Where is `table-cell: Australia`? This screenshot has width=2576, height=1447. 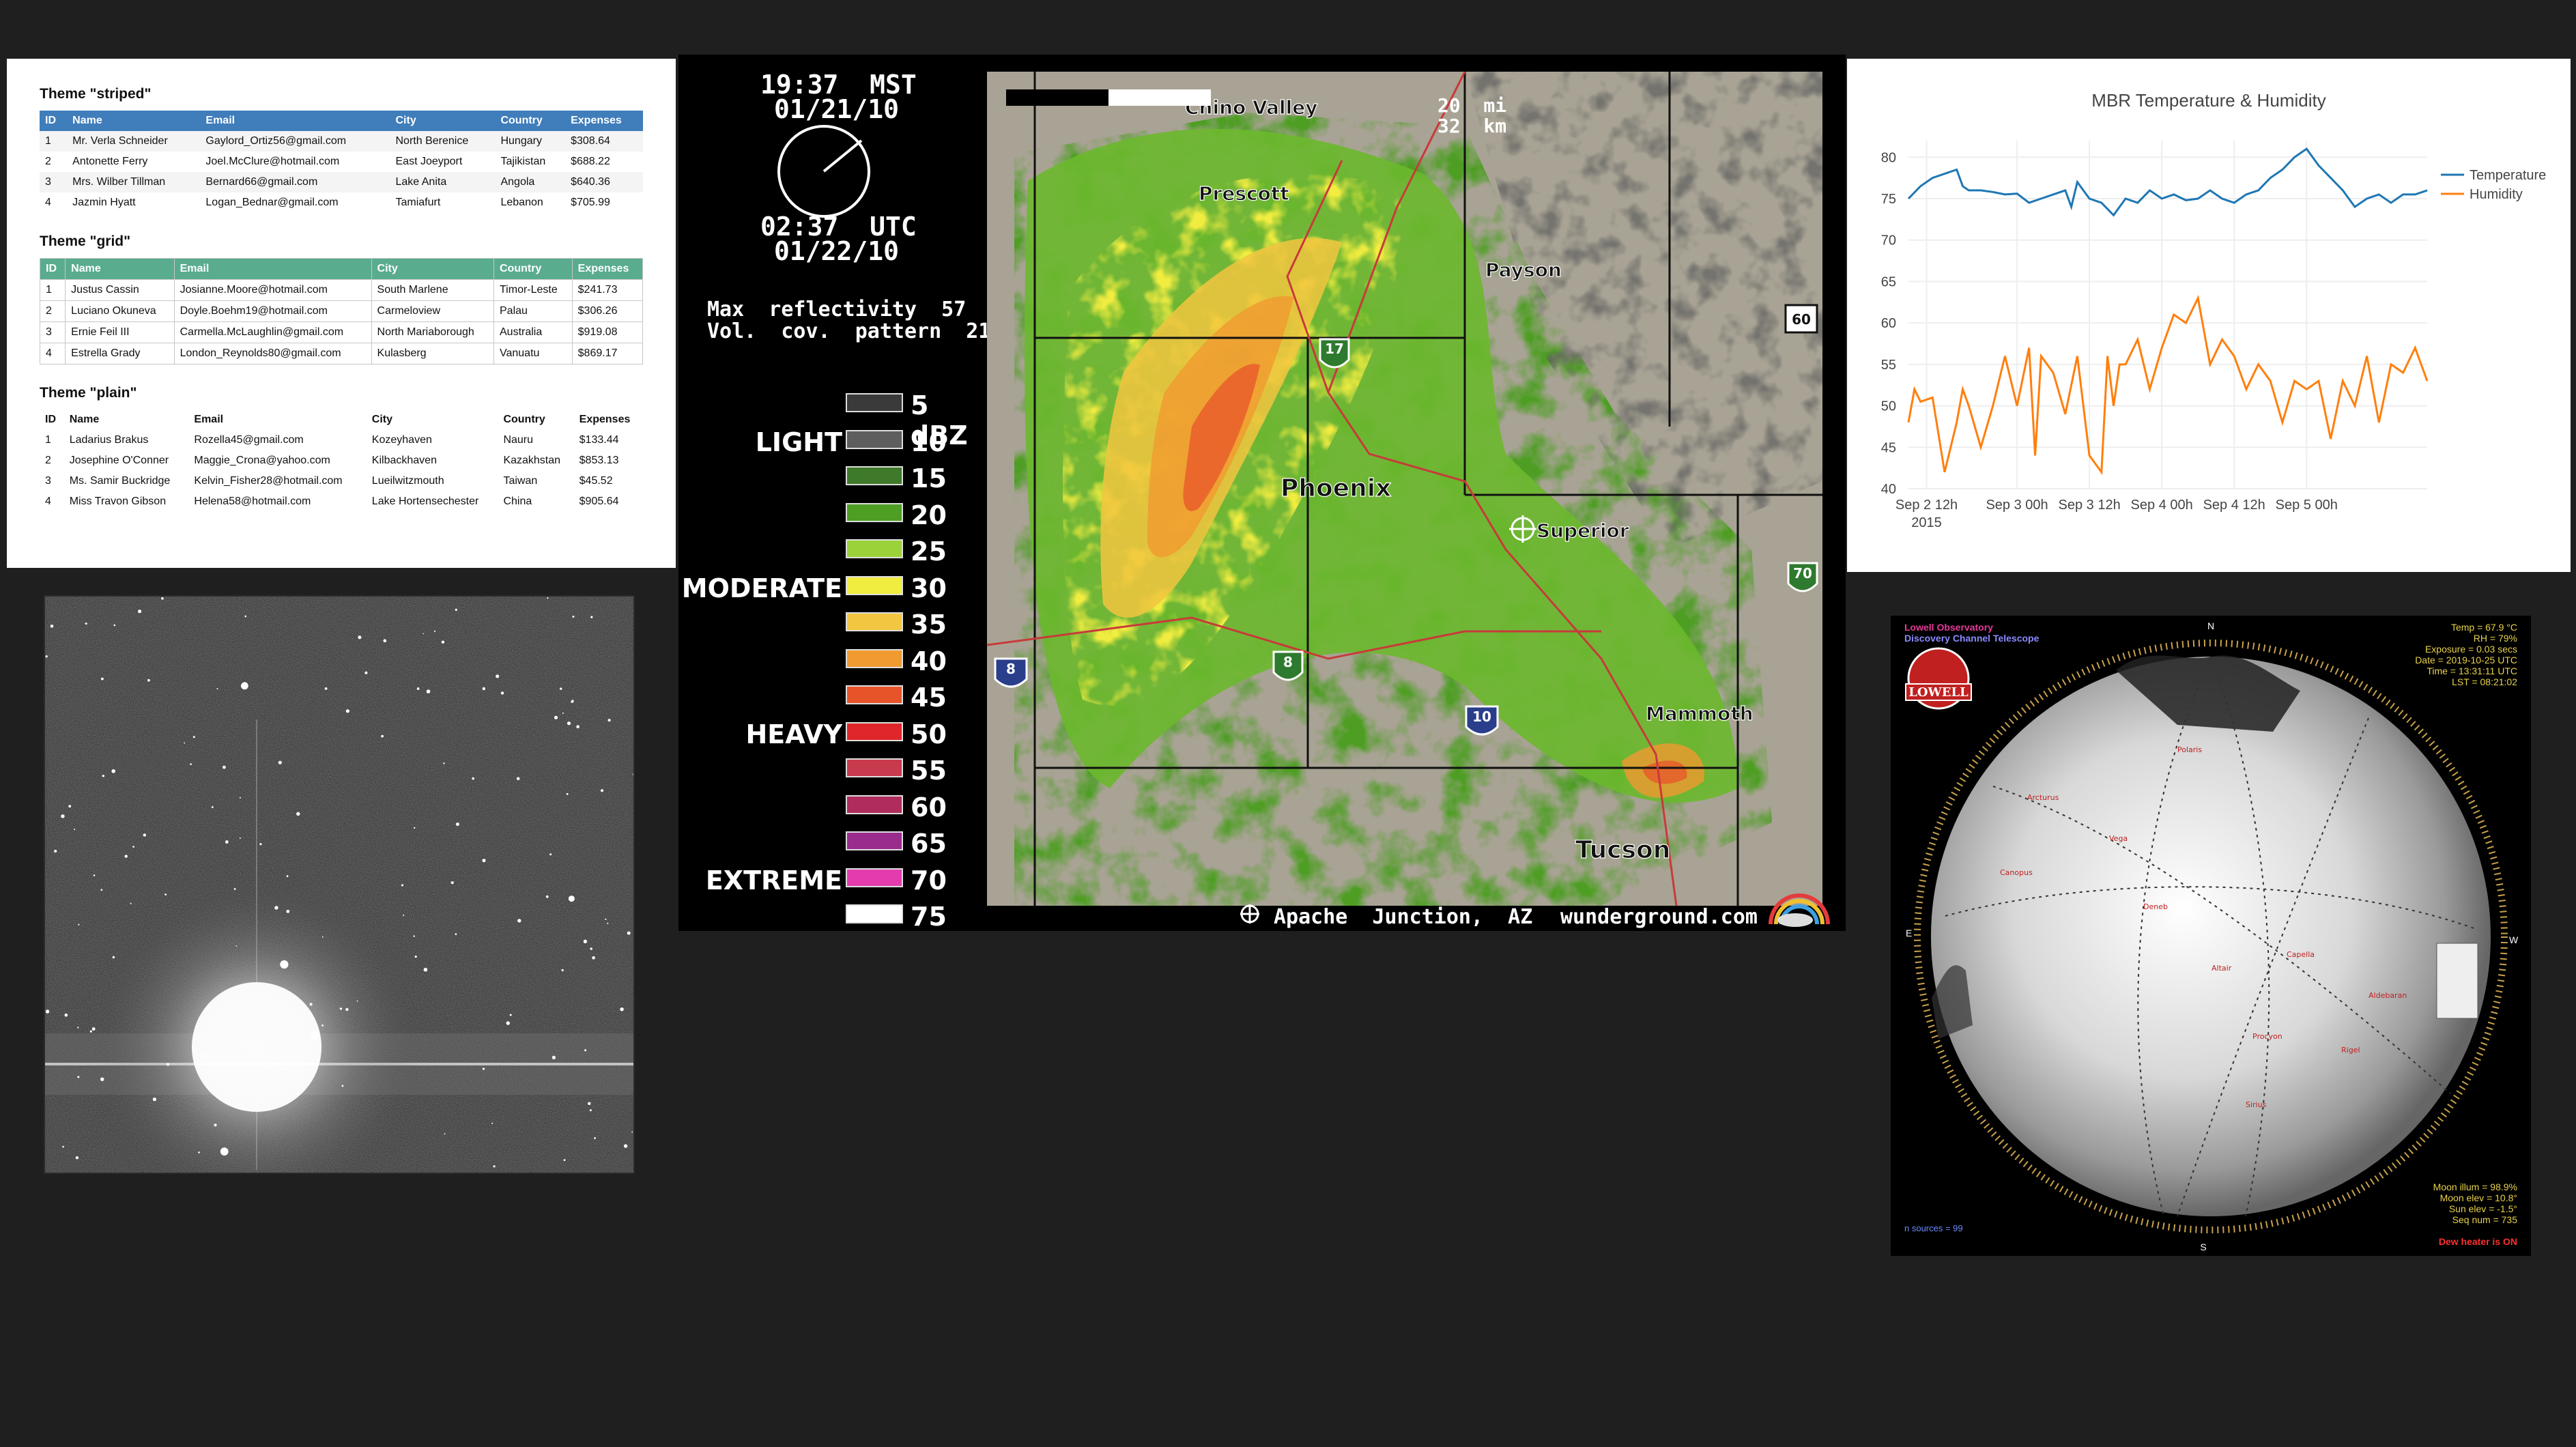 table-cell: Australia is located at coordinates (533, 332).